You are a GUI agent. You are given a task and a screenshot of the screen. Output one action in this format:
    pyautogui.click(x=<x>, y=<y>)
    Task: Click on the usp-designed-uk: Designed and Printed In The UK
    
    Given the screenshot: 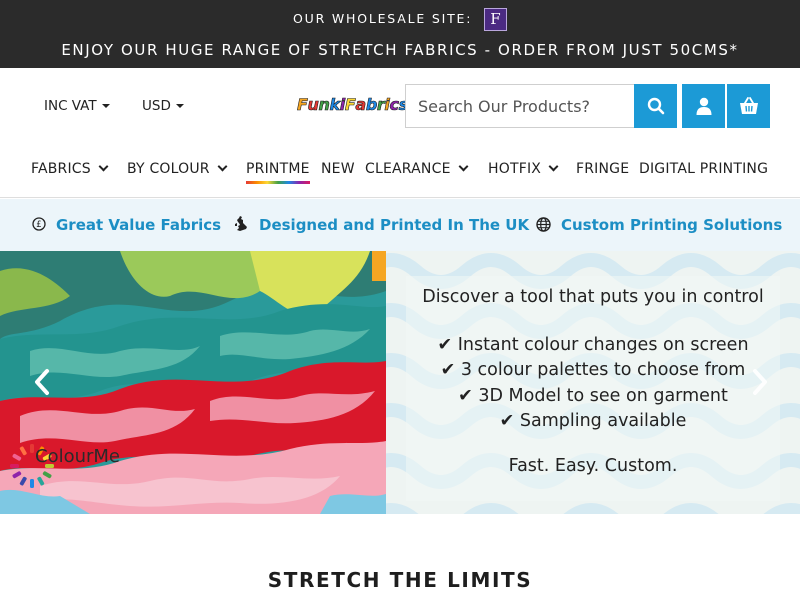 What is the action you would take?
    pyautogui.click(x=394, y=225)
    